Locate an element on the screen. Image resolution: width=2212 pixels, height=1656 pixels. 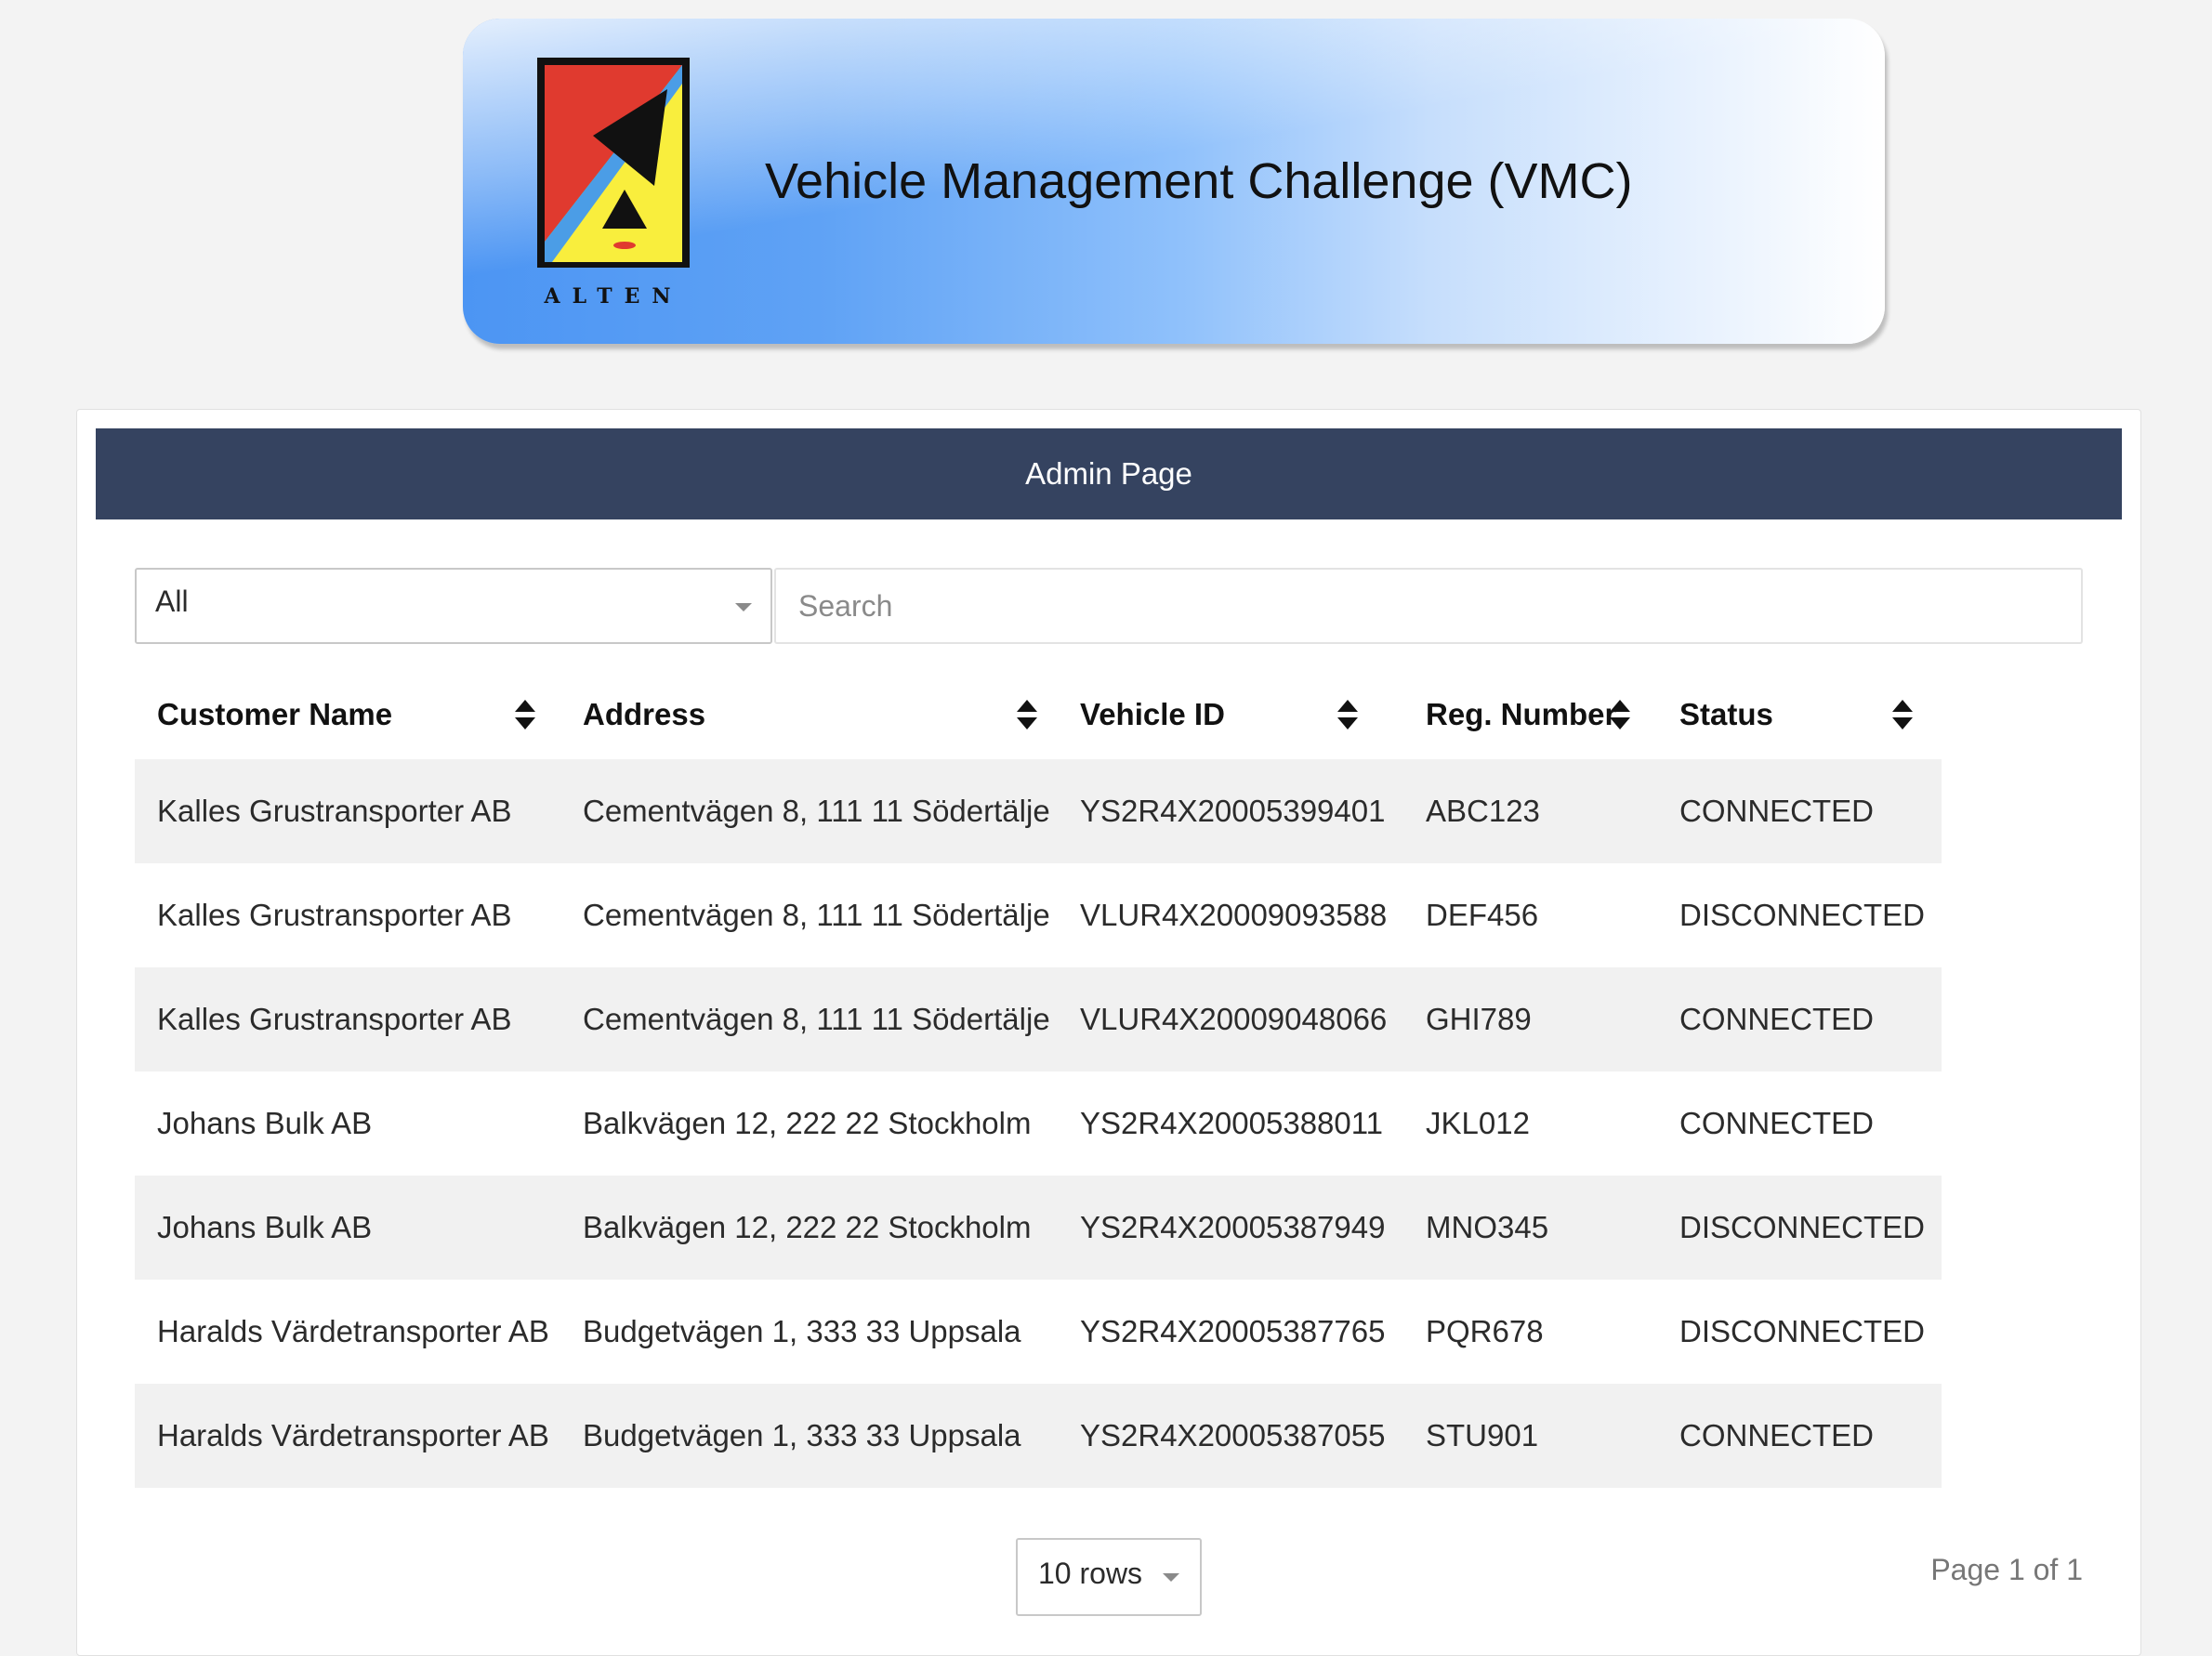
cell-reg-number: MNO345 is located at coordinates (1487, 1227).